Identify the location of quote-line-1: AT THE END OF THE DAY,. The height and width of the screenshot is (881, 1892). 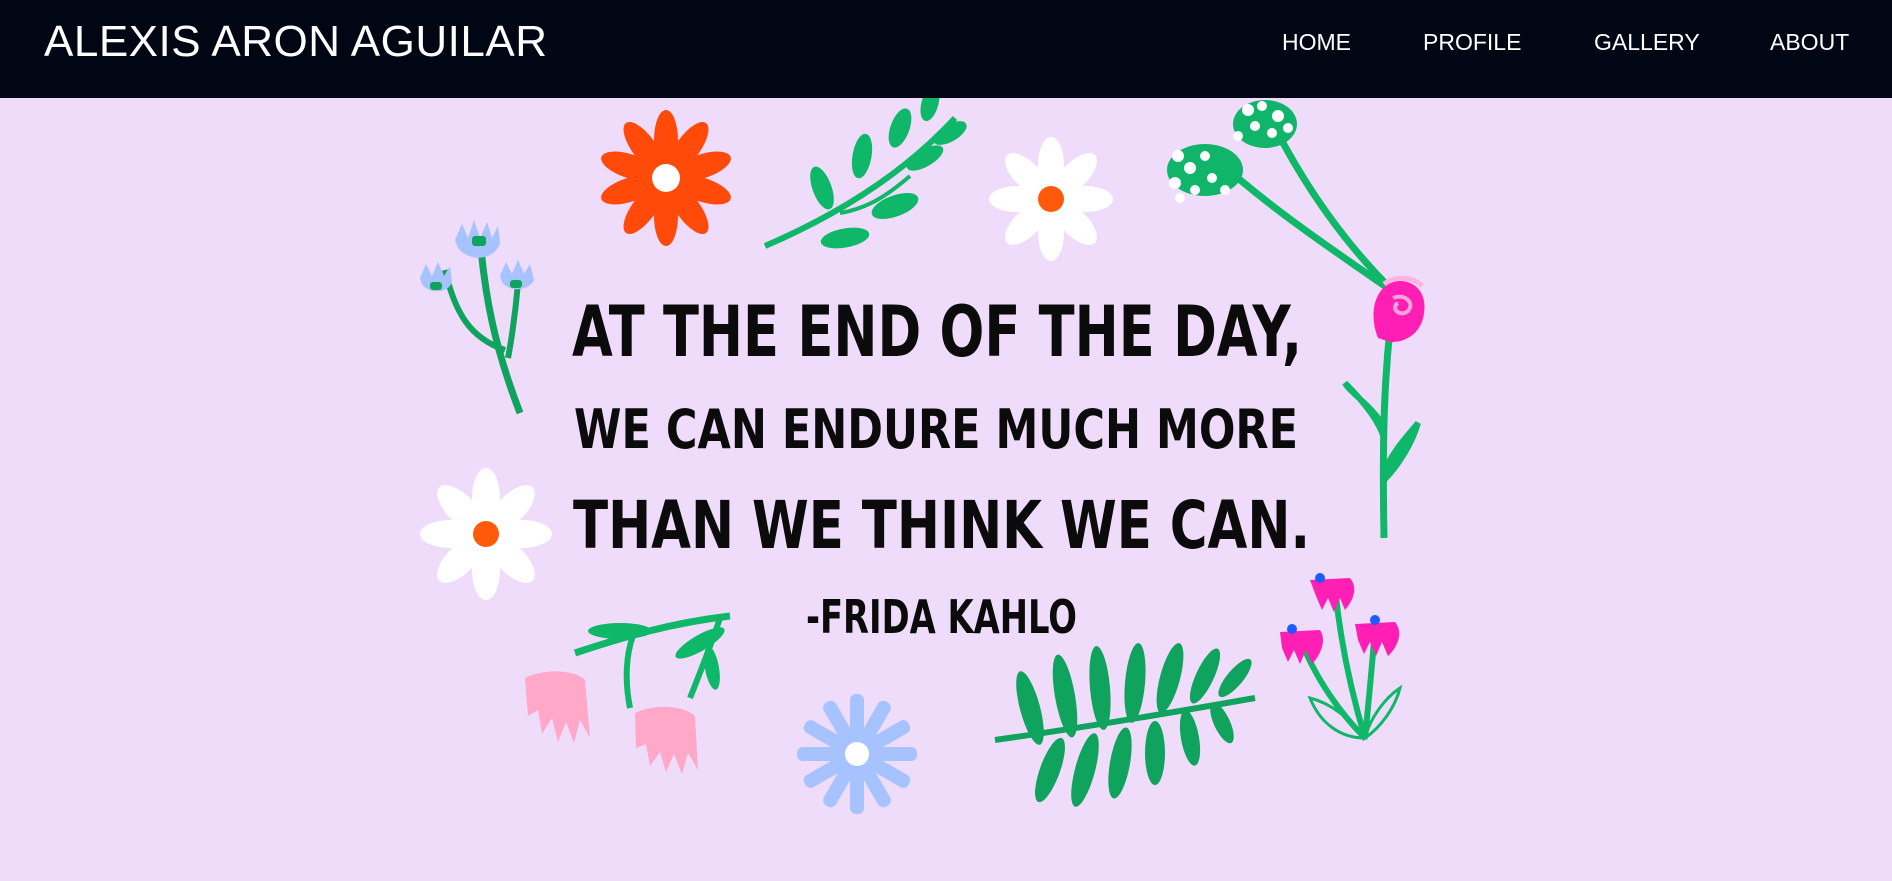
(937, 332).